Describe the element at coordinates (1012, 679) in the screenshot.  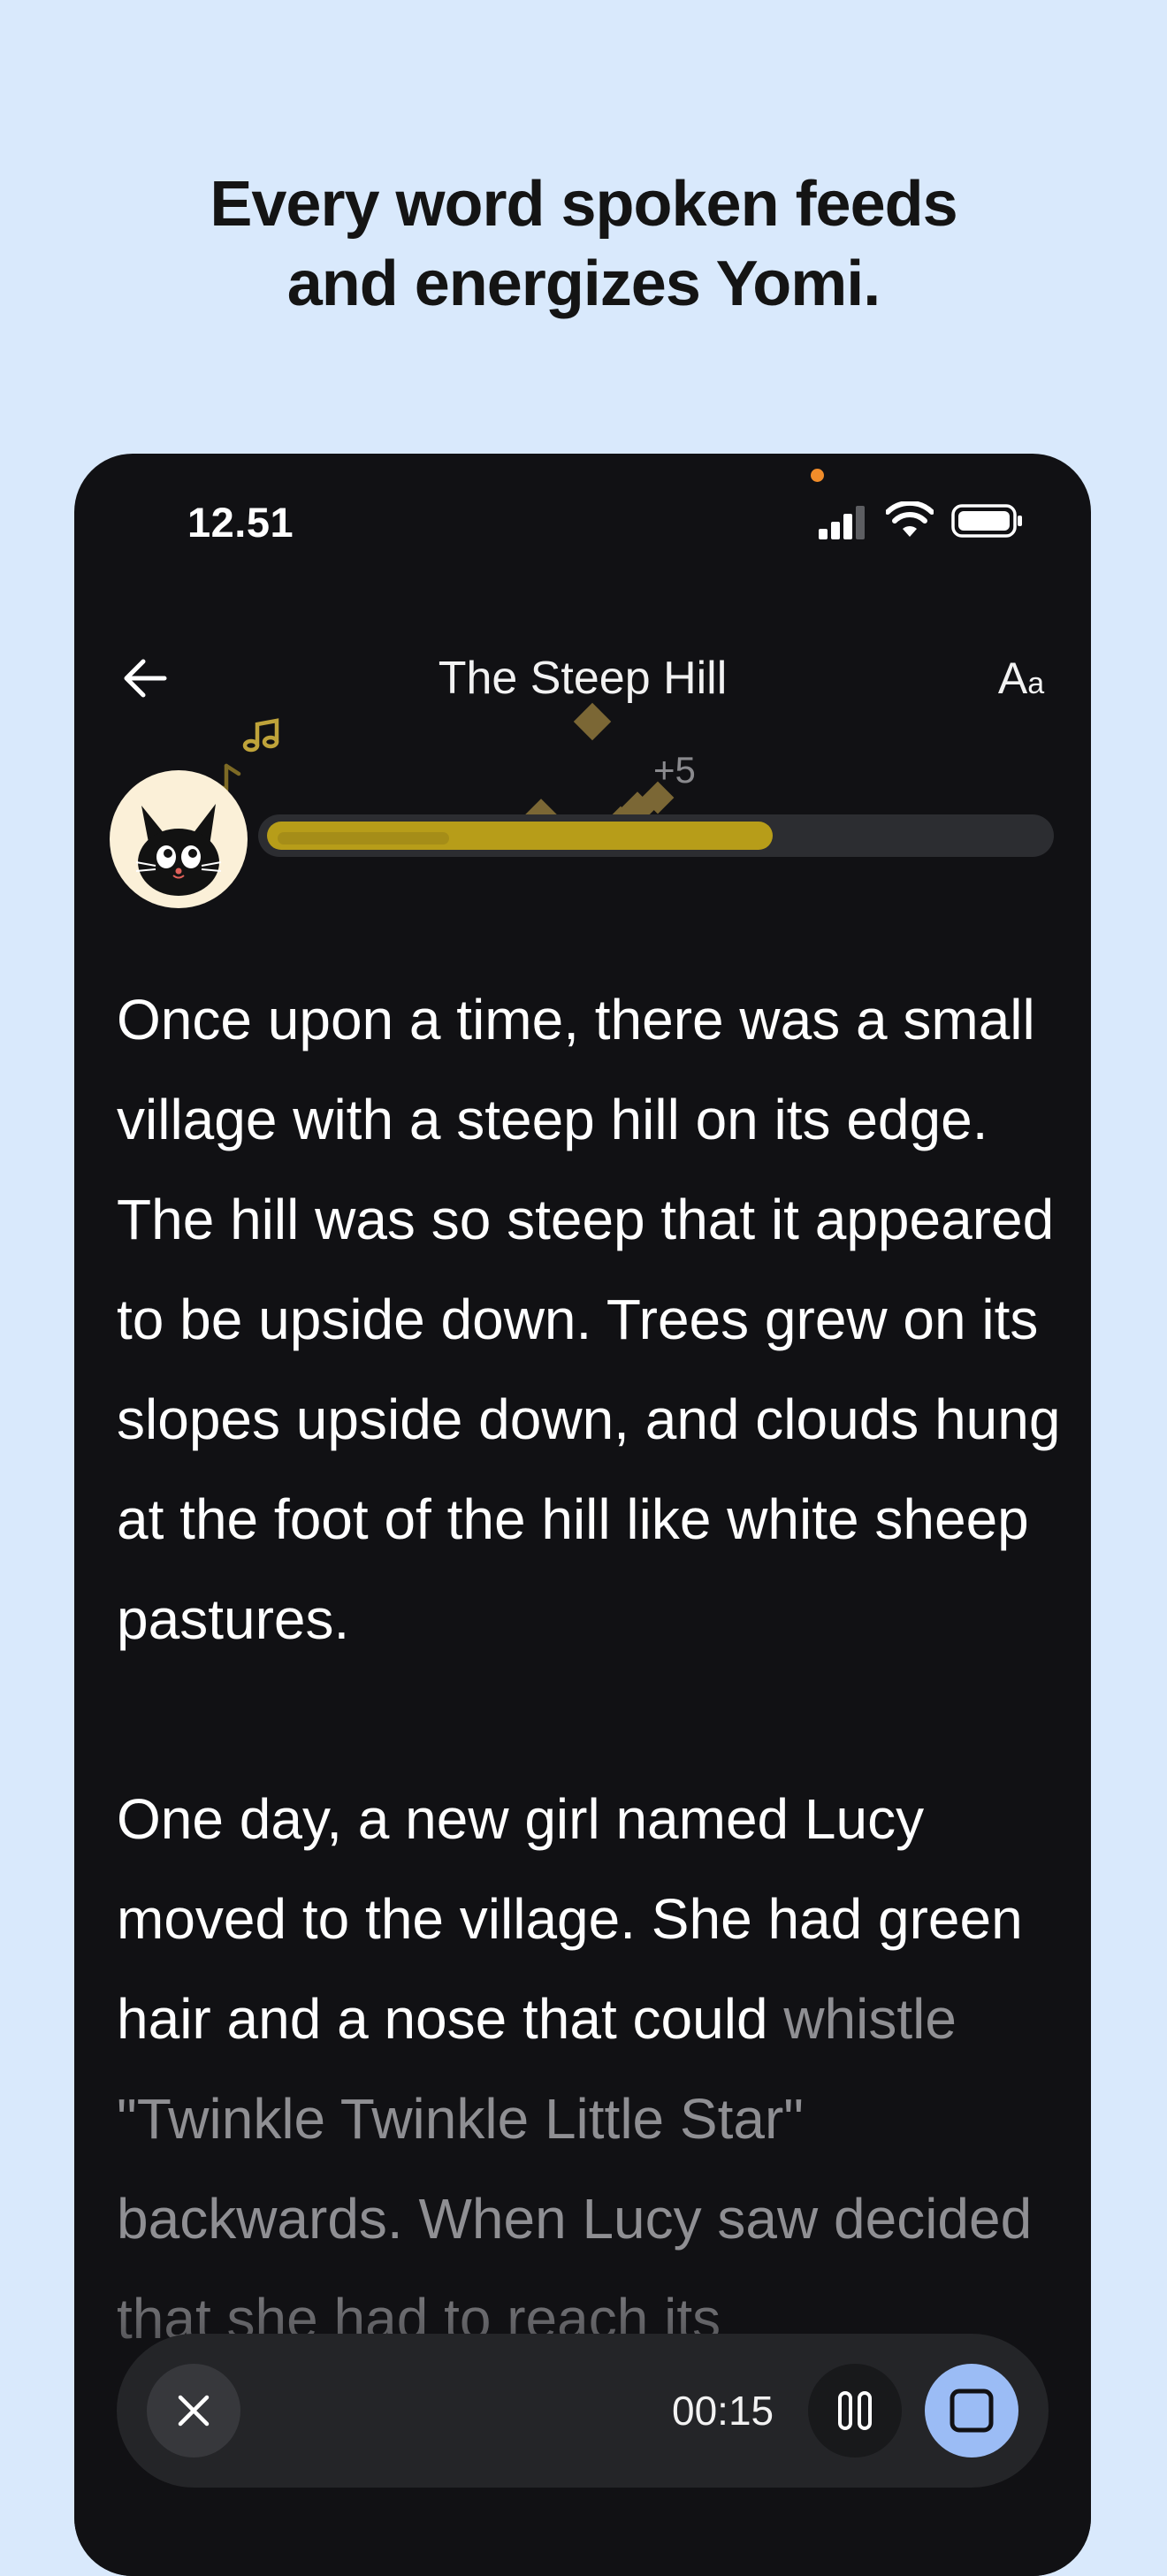
I see `font-size-big-a: A` at that location.